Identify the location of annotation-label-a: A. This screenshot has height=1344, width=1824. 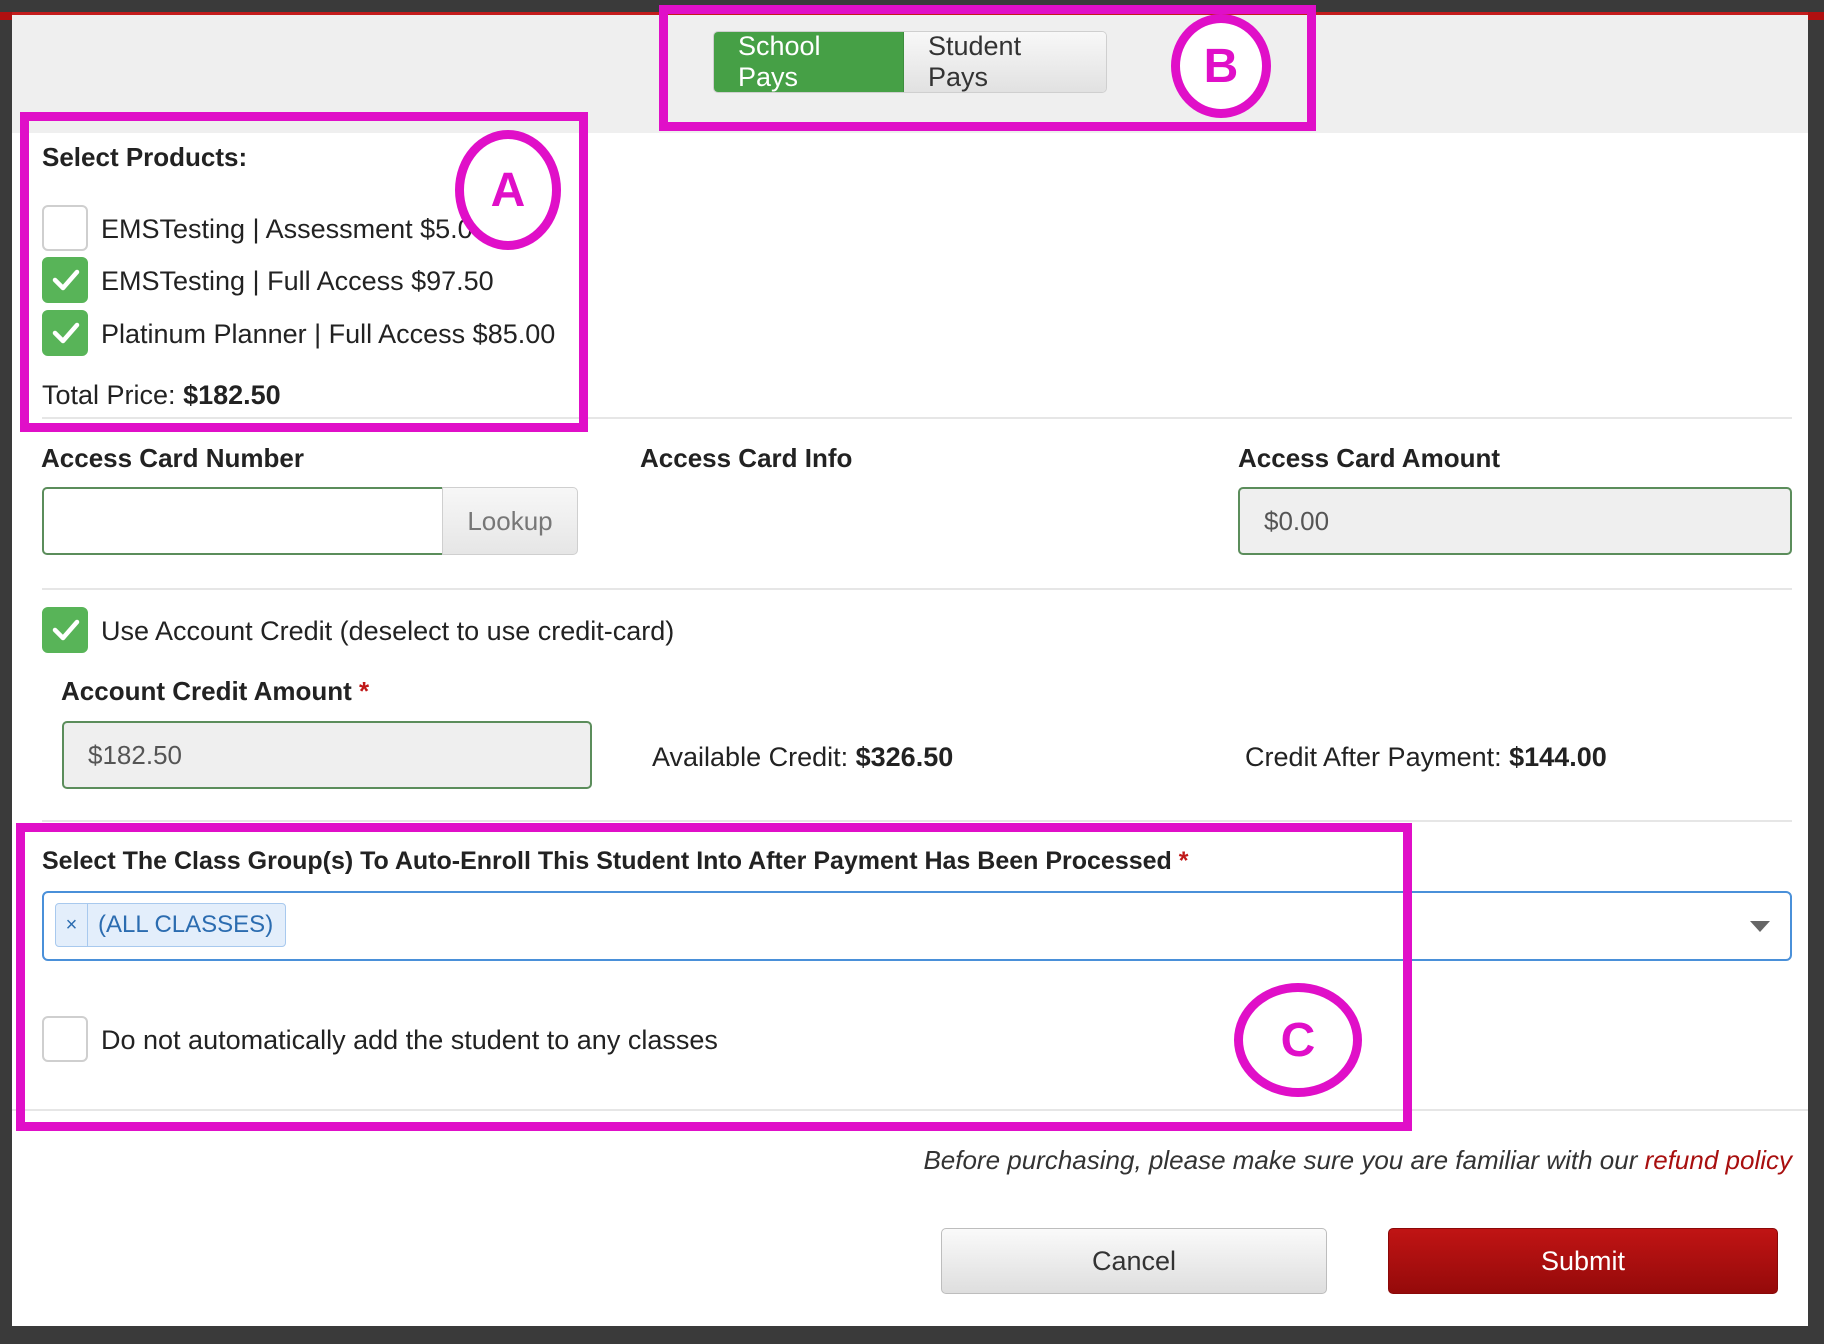
(508, 190).